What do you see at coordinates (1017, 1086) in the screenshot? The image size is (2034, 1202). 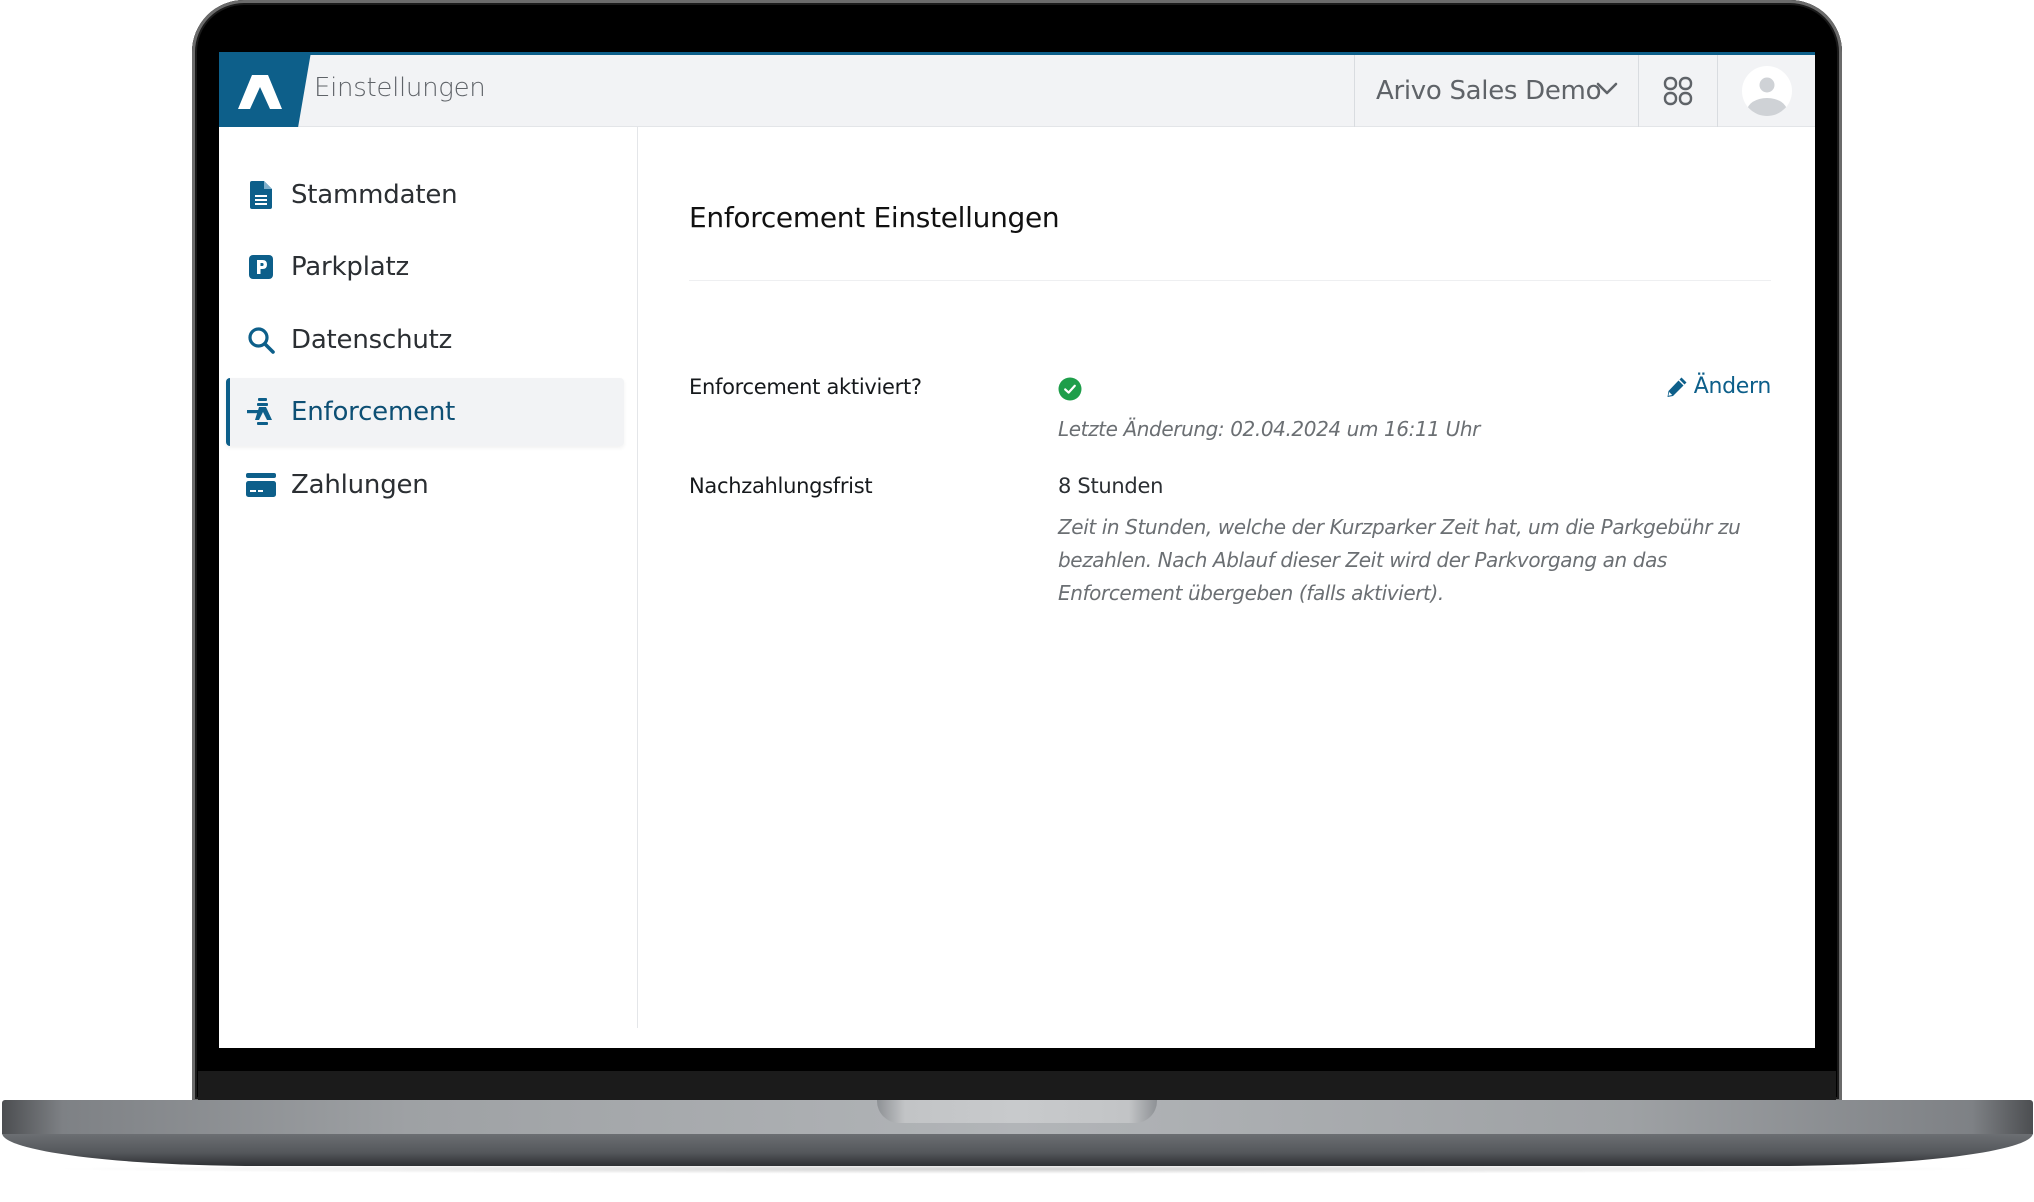 I see `laptop-chin` at bounding box center [1017, 1086].